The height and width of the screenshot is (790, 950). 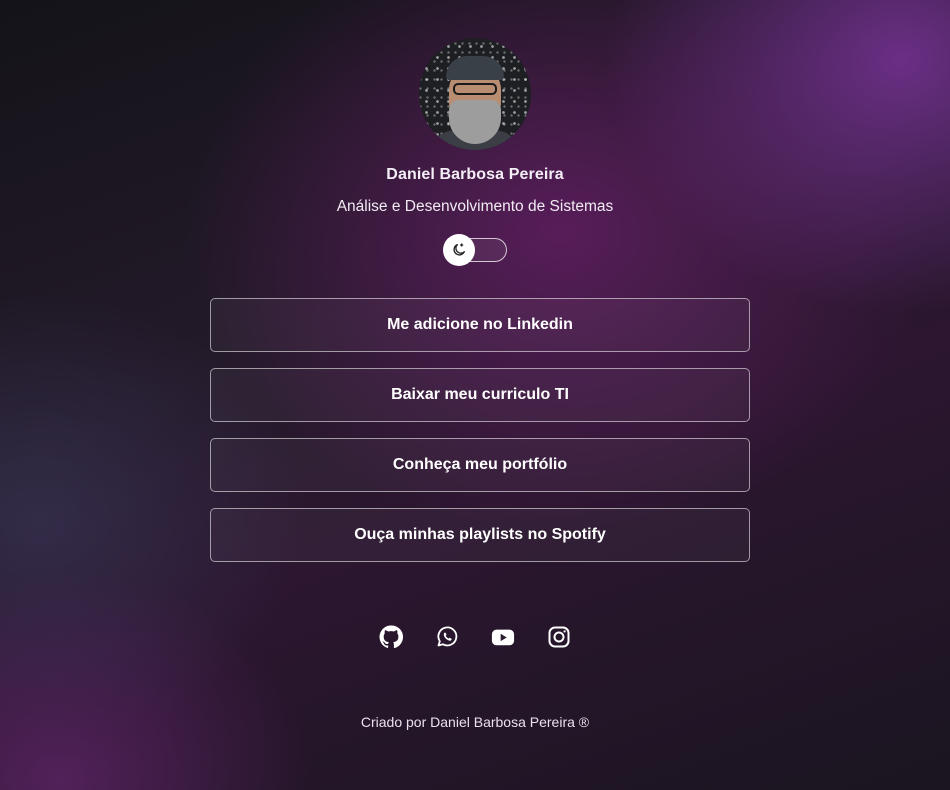 What do you see at coordinates (475, 174) in the screenshot?
I see `profile-name: Daniel Barbosa Pereira` at bounding box center [475, 174].